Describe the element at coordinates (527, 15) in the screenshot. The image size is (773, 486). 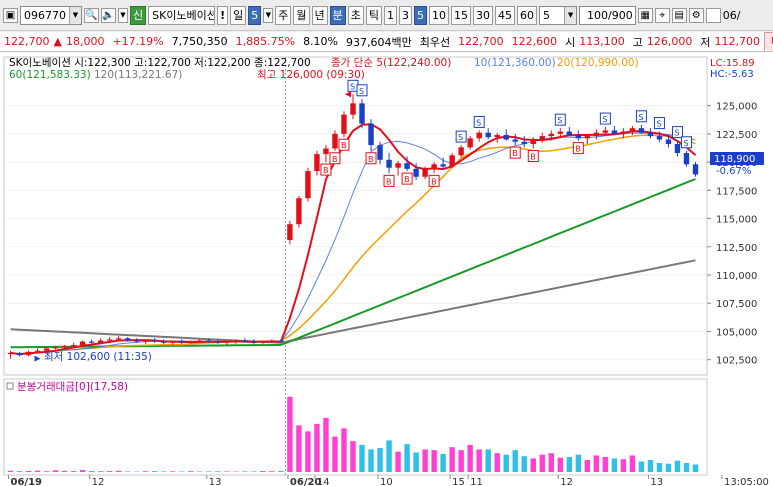
I see `minute-btn-60: 60` at that location.